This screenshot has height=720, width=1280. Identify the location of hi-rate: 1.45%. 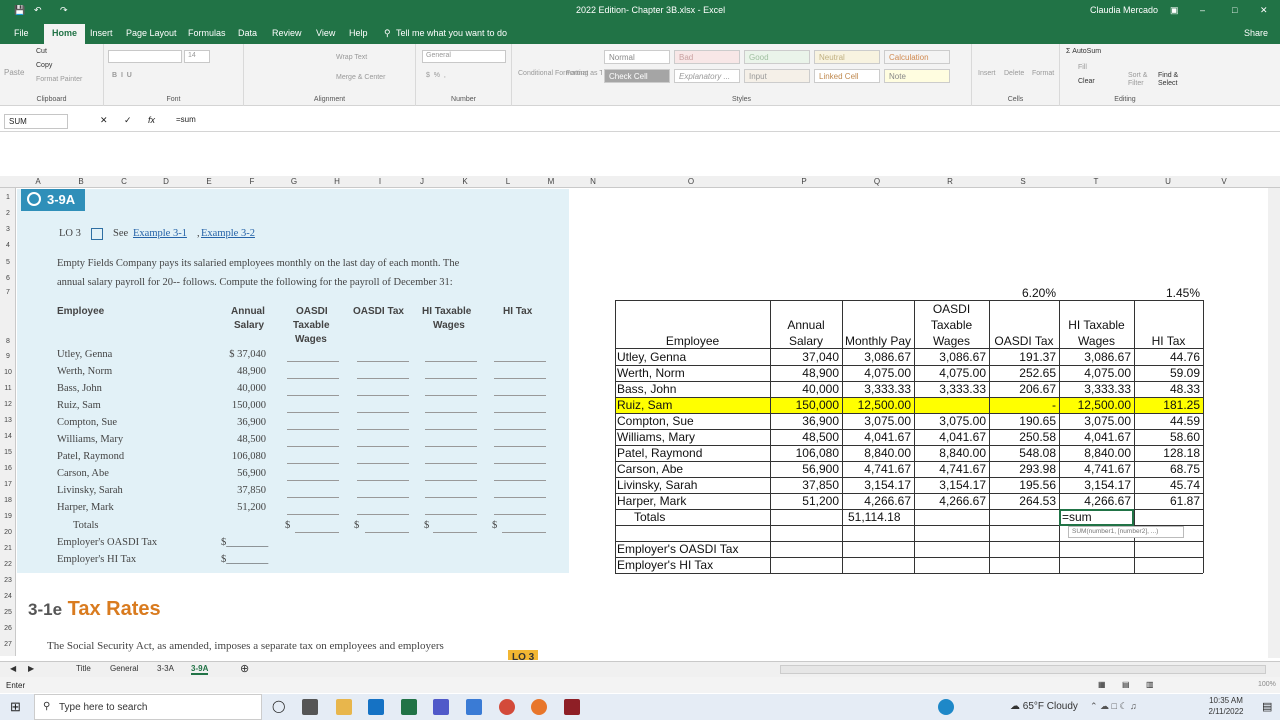
(1167, 293).